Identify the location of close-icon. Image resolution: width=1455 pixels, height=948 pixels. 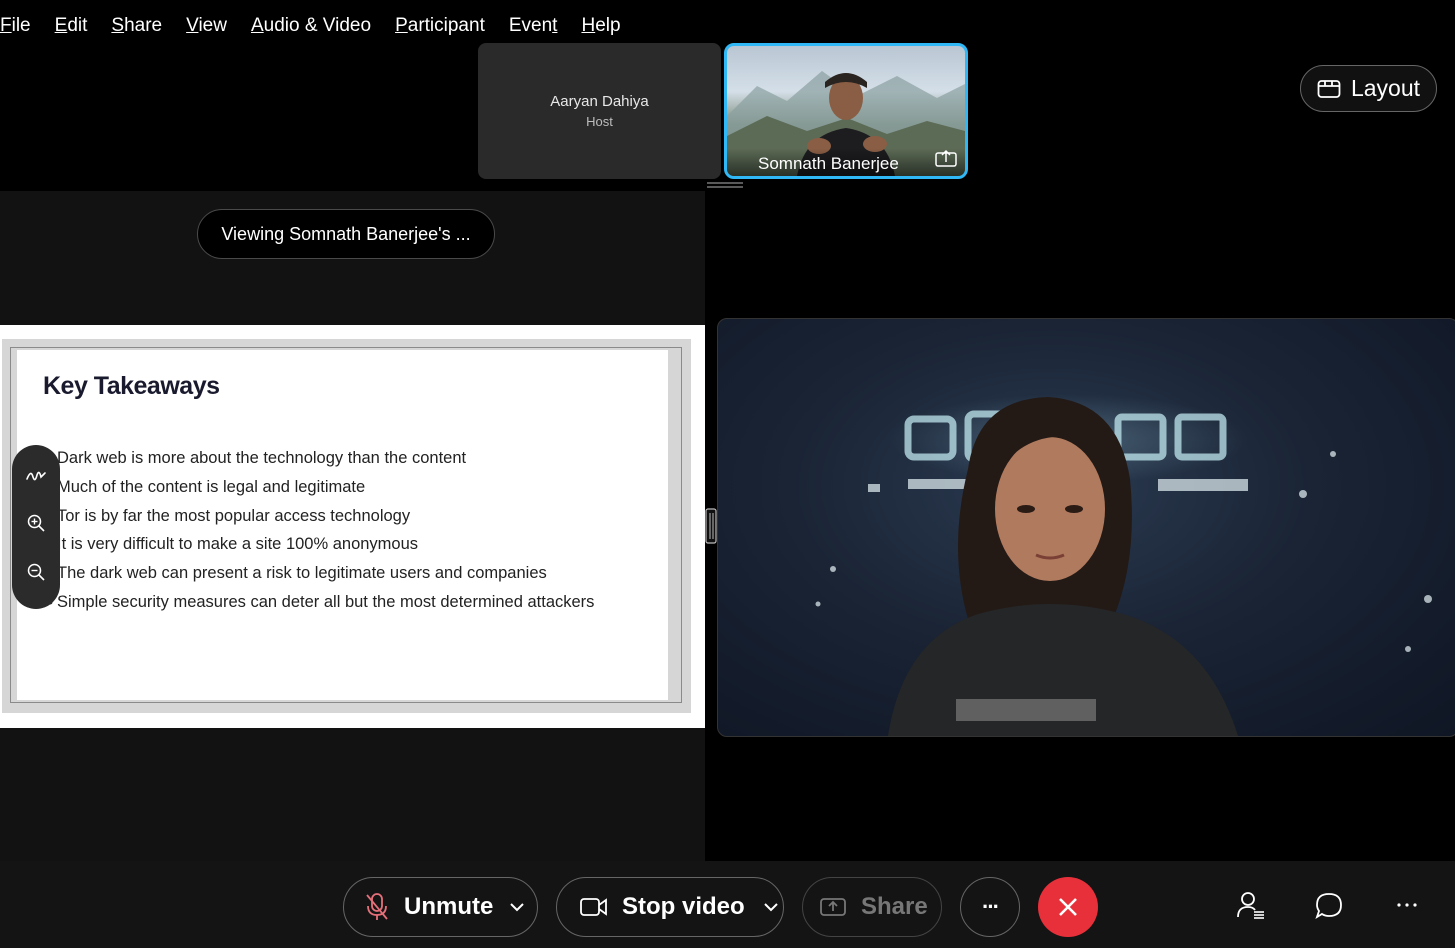
(1068, 907).